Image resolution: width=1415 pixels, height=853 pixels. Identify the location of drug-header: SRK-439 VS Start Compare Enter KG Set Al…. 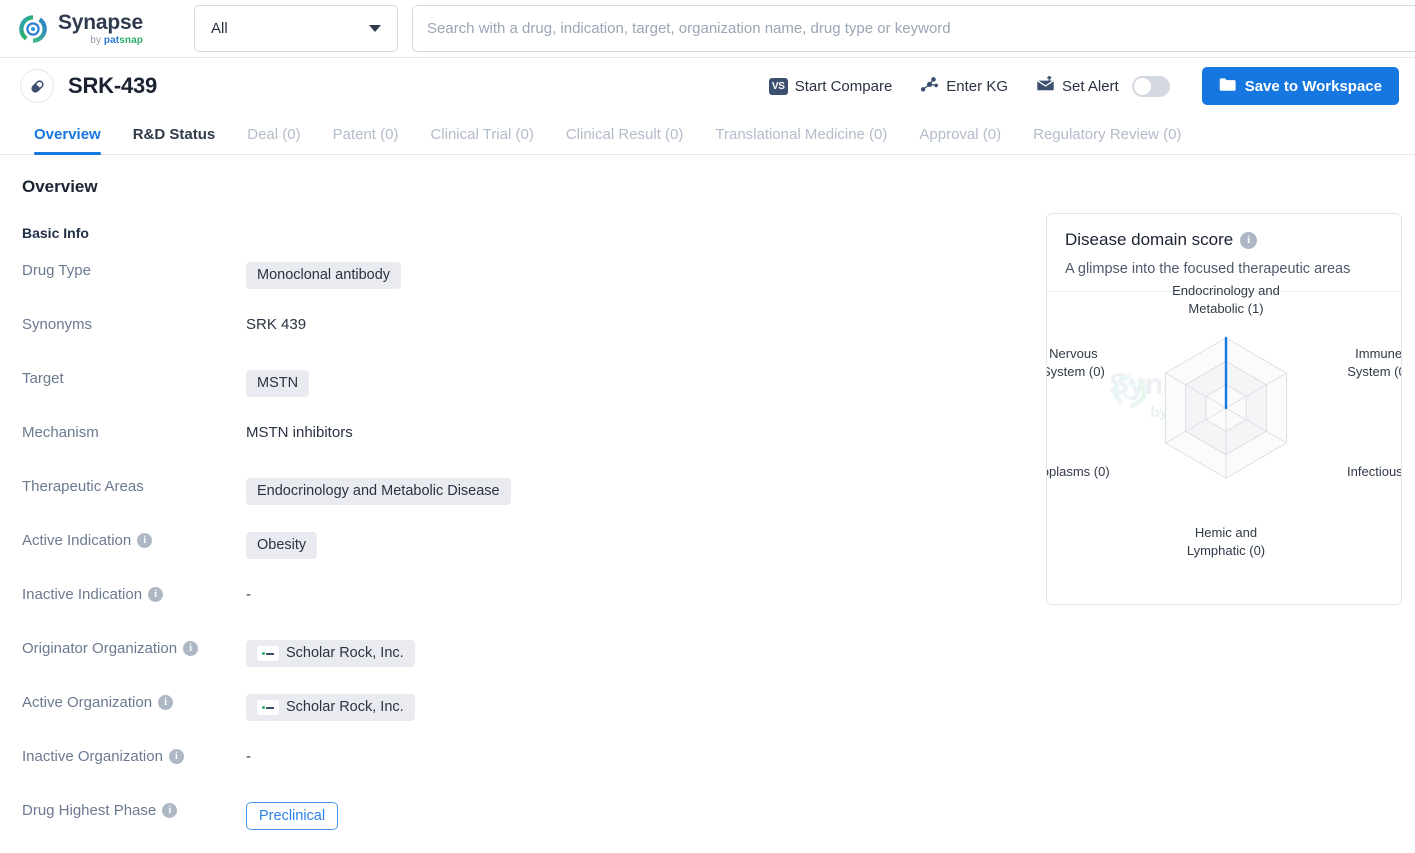
(707, 86).